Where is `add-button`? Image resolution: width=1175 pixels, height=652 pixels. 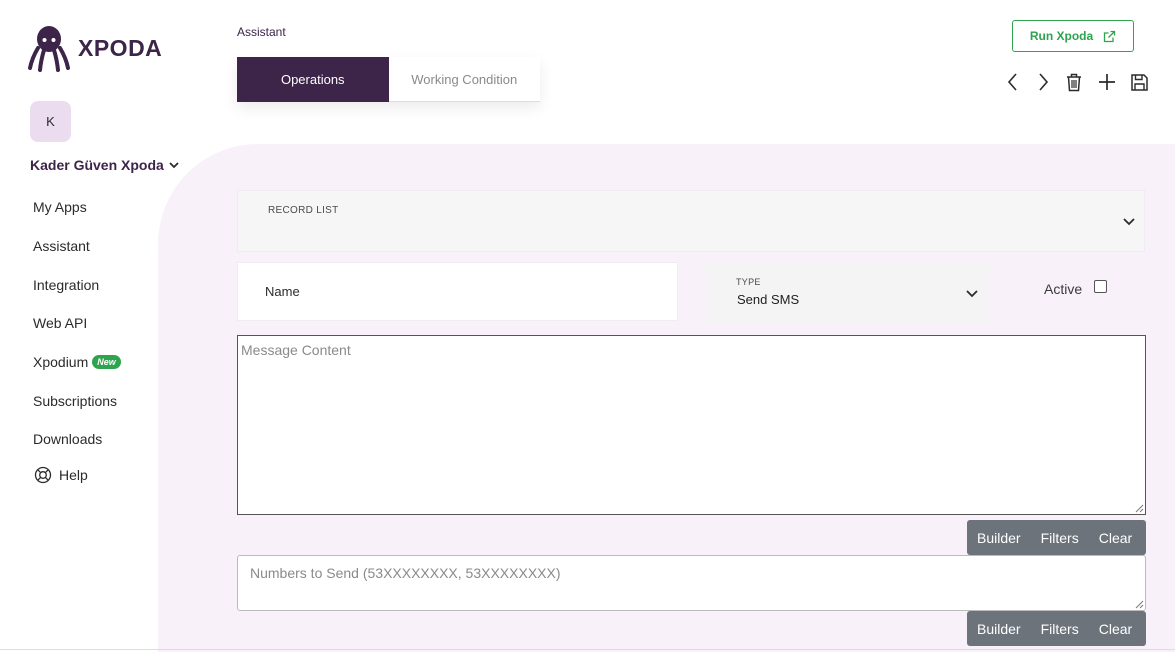 add-button is located at coordinates (1106, 82).